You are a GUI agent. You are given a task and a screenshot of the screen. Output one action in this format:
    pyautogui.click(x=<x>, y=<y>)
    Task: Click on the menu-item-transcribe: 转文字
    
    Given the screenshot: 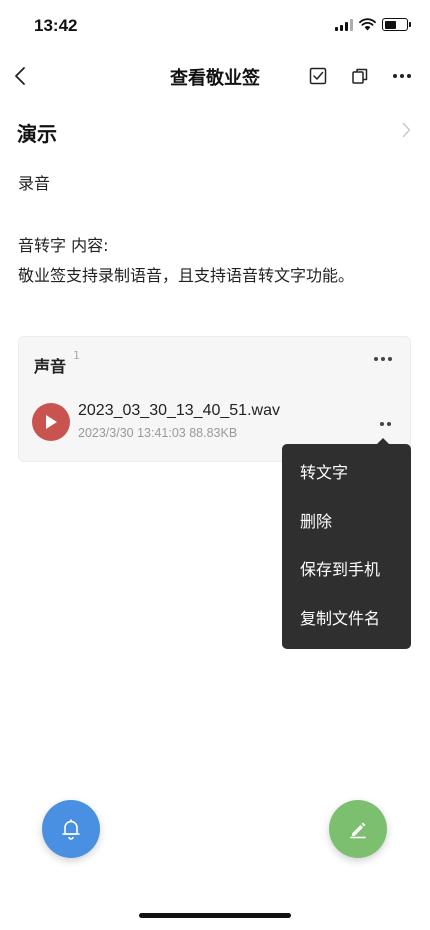 What is the action you would take?
    pyautogui.click(x=346, y=482)
    